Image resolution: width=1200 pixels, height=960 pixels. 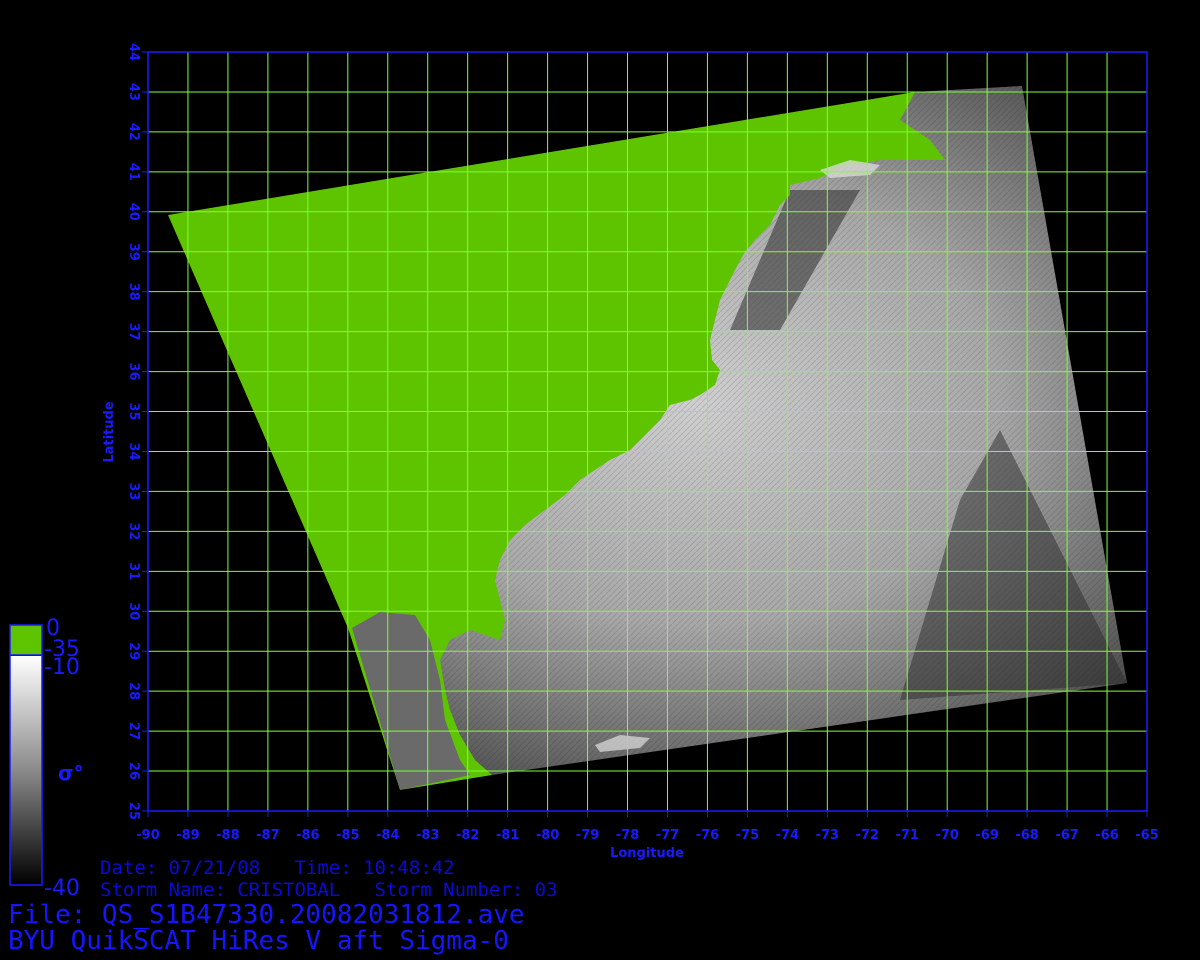 What do you see at coordinates (628, 835) in the screenshot?
I see `x-tick-label: -78` at bounding box center [628, 835].